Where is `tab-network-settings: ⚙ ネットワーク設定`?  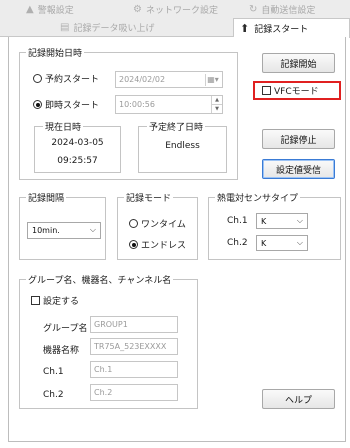 tab-network-settings: ⚙ ネットワーク設定 is located at coordinates (175, 9).